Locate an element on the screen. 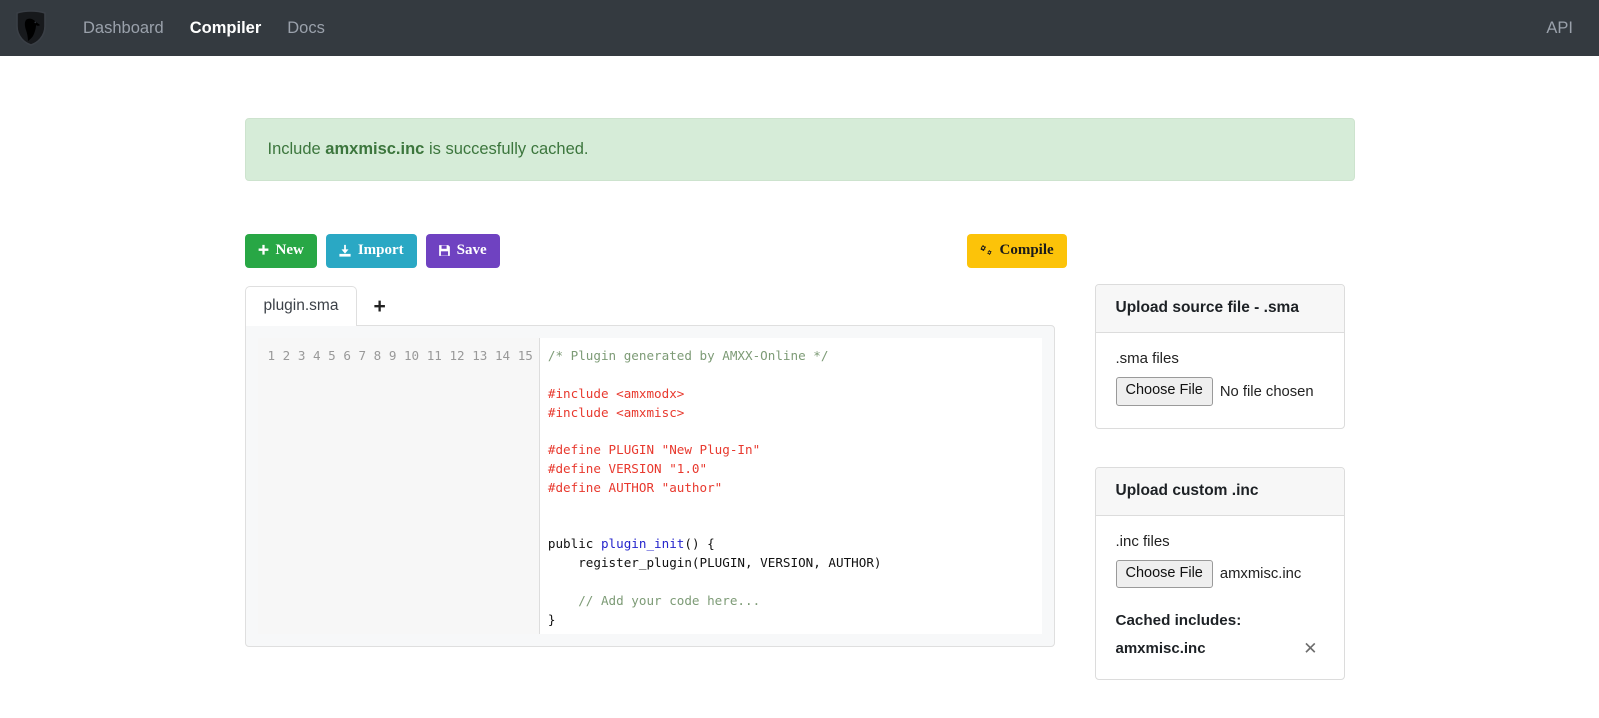 This screenshot has width=1599, height=718. cached-includes-title: Cached includes: is located at coordinates (1178, 621).